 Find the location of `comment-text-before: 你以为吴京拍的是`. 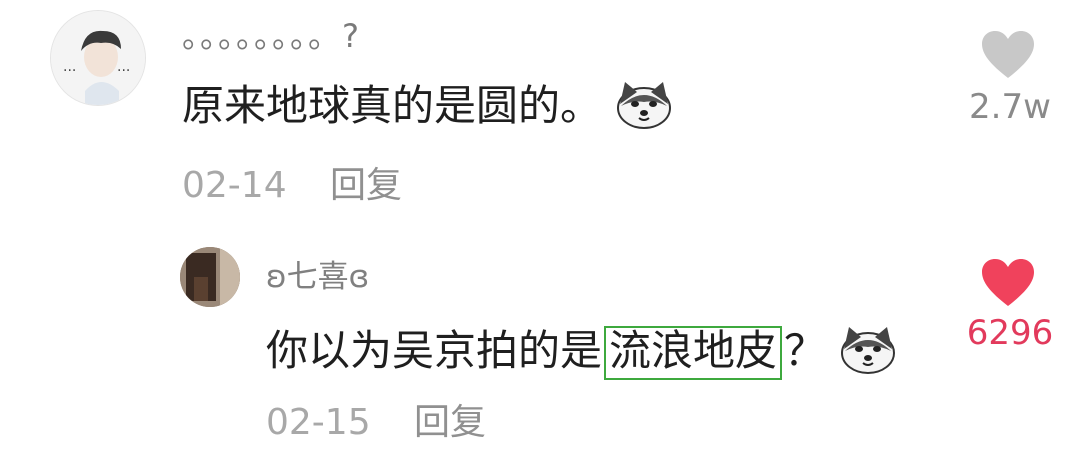

comment-text-before: 你以为吴京拍的是 is located at coordinates (434, 350).